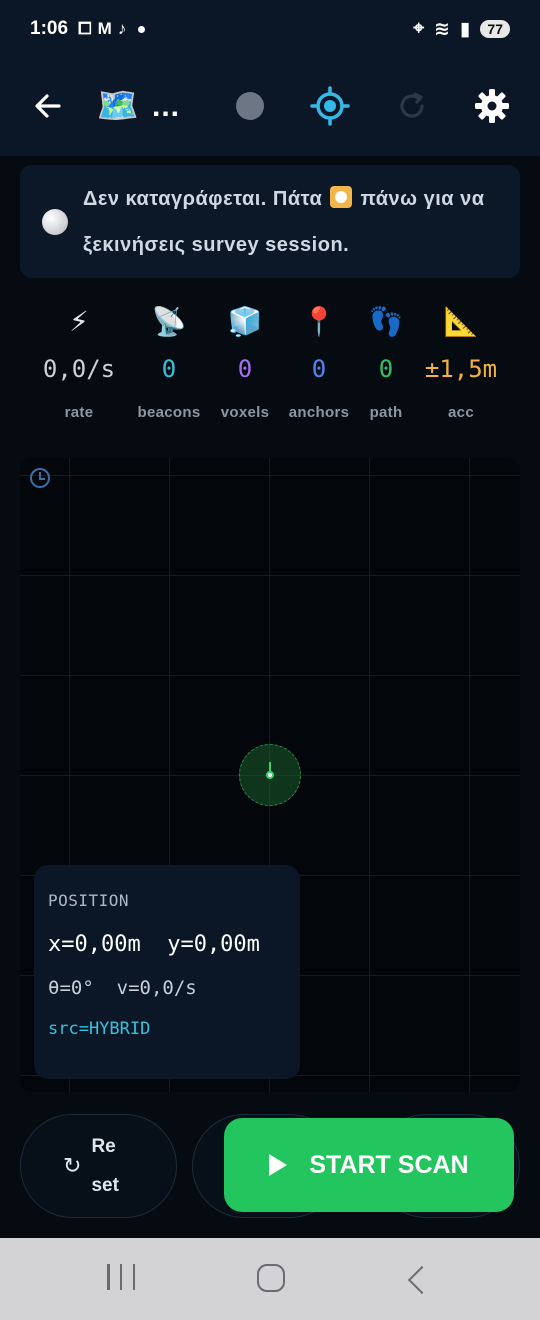 This screenshot has height=1320, width=540. I want to click on recents-button, so click(121, 1279).